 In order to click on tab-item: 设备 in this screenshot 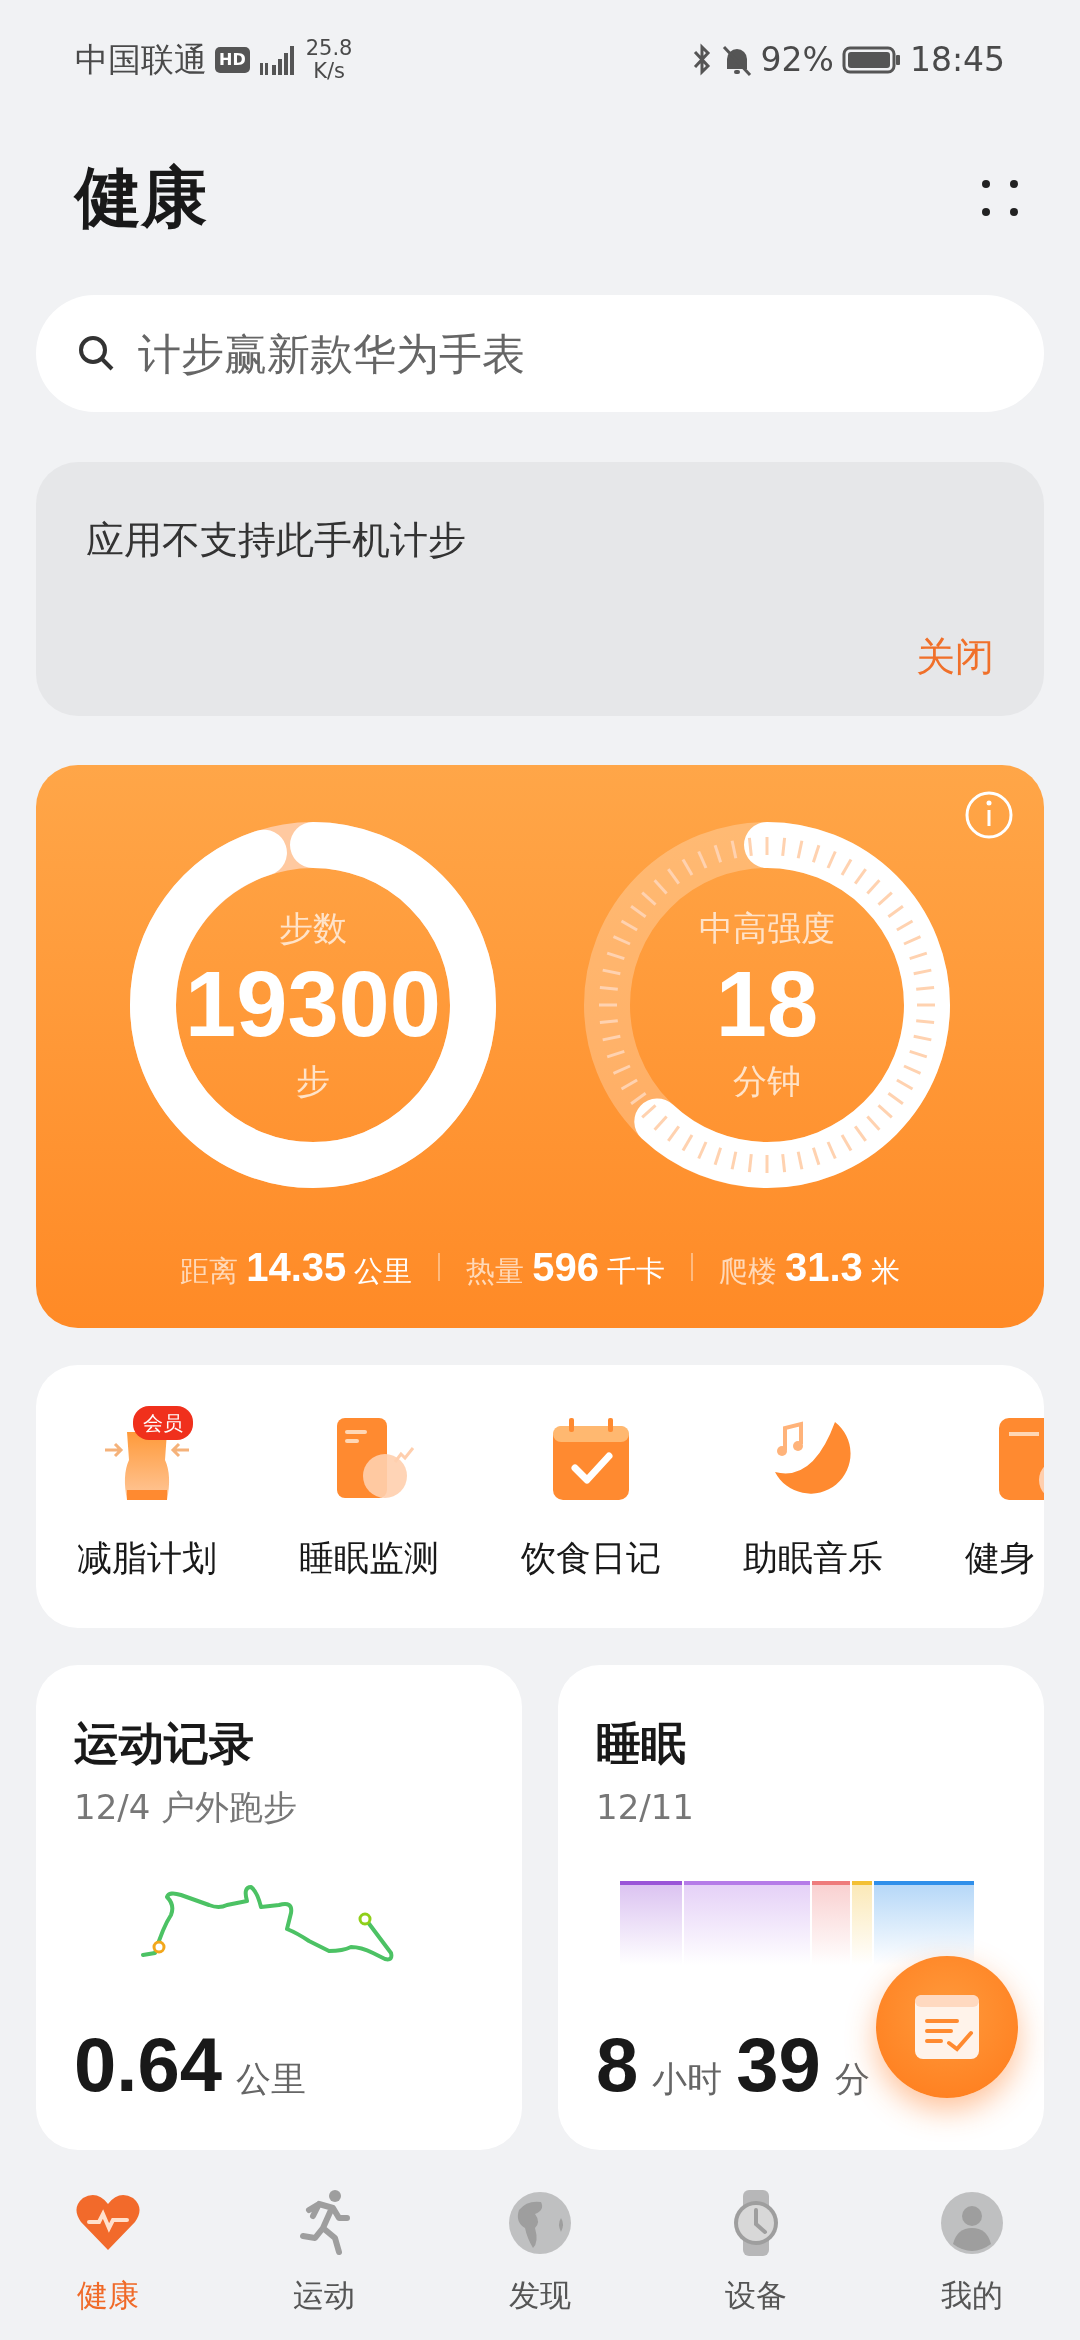, I will do `click(756, 2255)`.